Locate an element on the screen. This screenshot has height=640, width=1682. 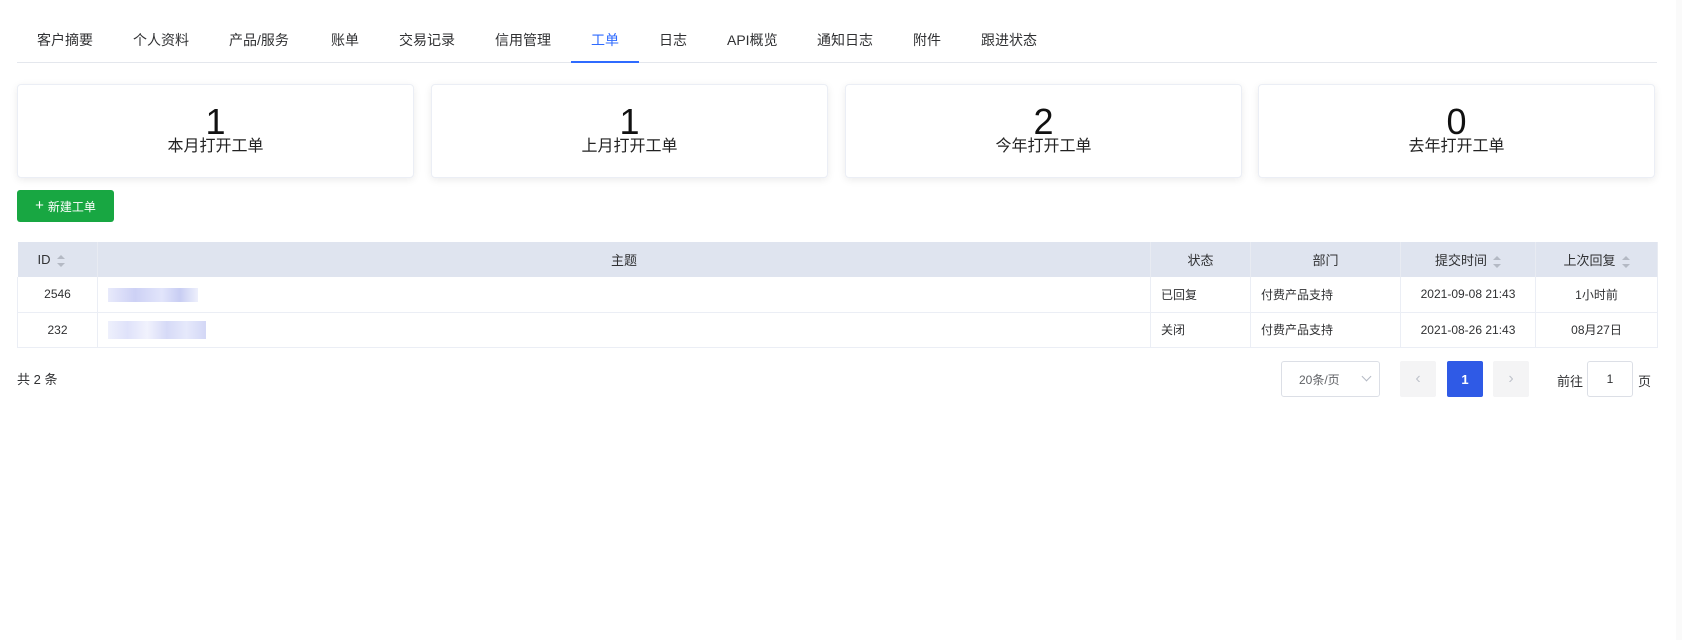
stat-label: 上月打开工单 is located at coordinates (629, 146).